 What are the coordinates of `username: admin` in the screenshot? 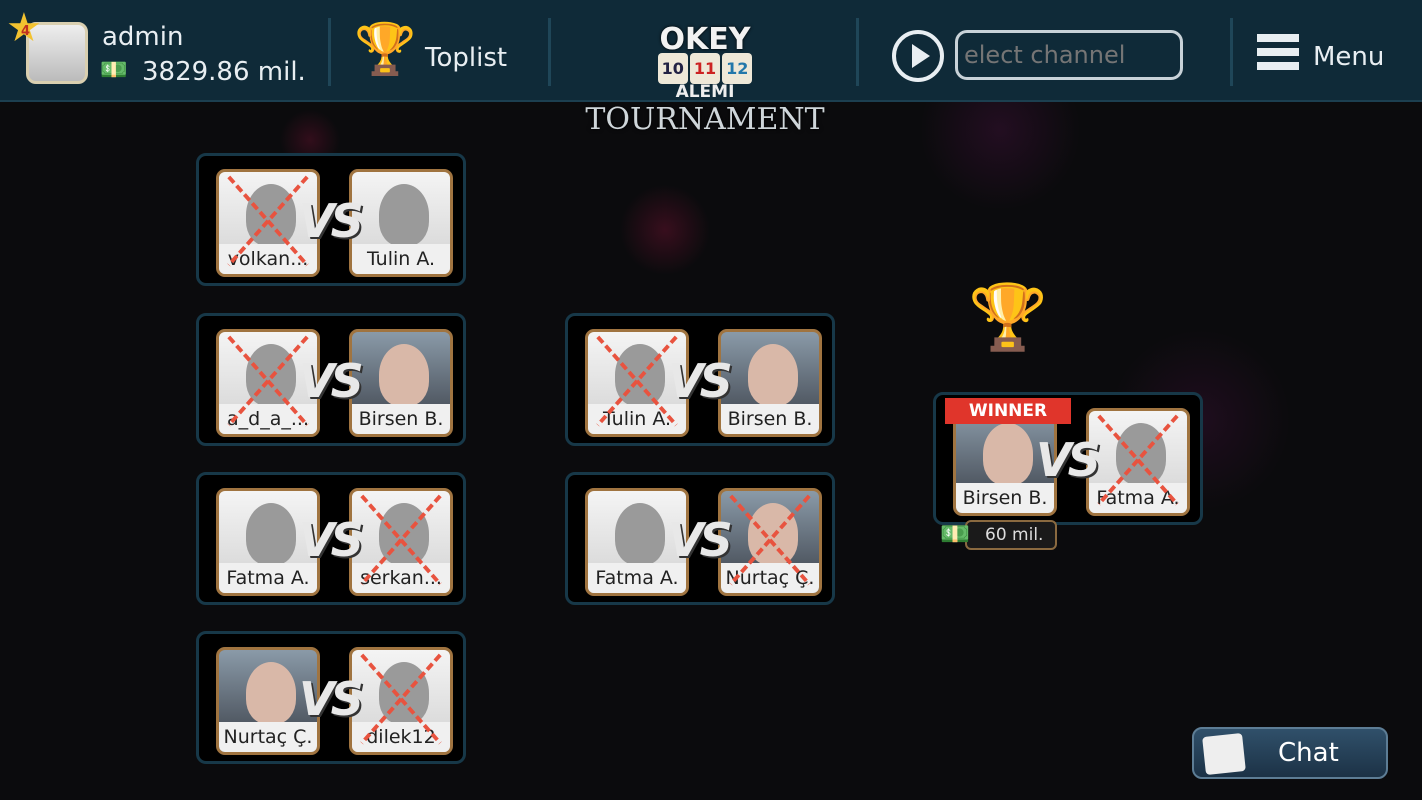 It's located at (143, 37).